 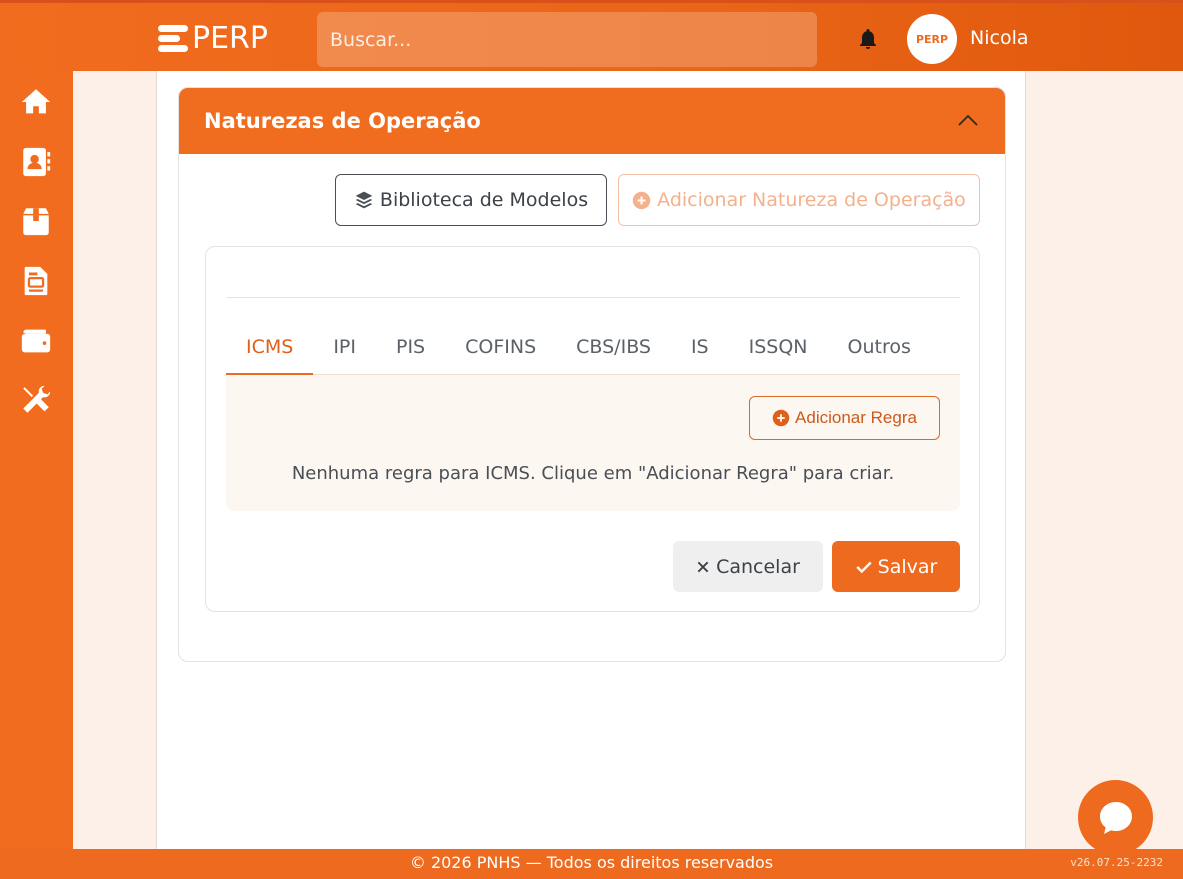 I want to click on wallet-icon, so click(x=36, y=341).